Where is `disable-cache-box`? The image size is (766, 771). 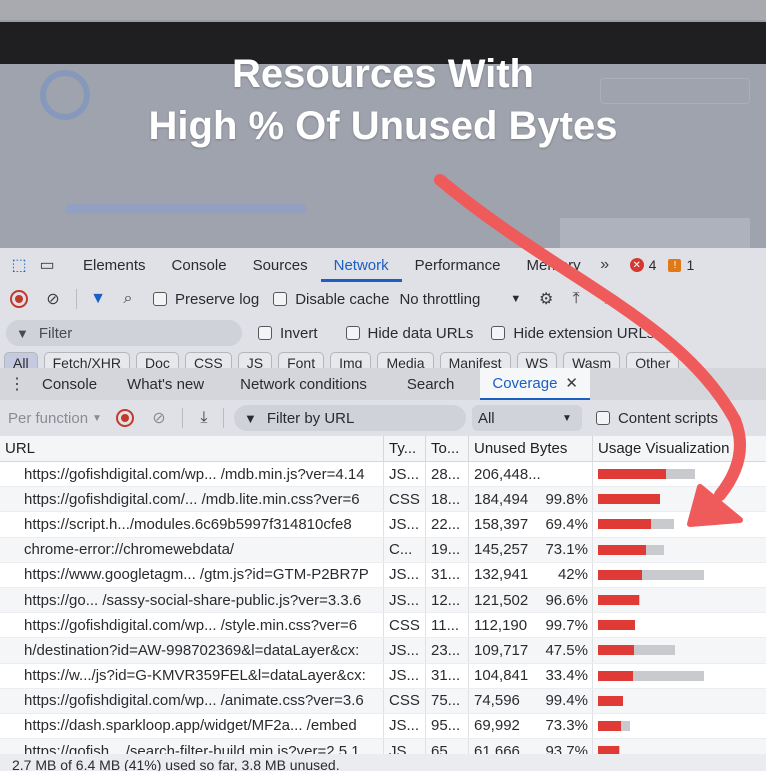
disable-cache-box is located at coordinates (280, 299).